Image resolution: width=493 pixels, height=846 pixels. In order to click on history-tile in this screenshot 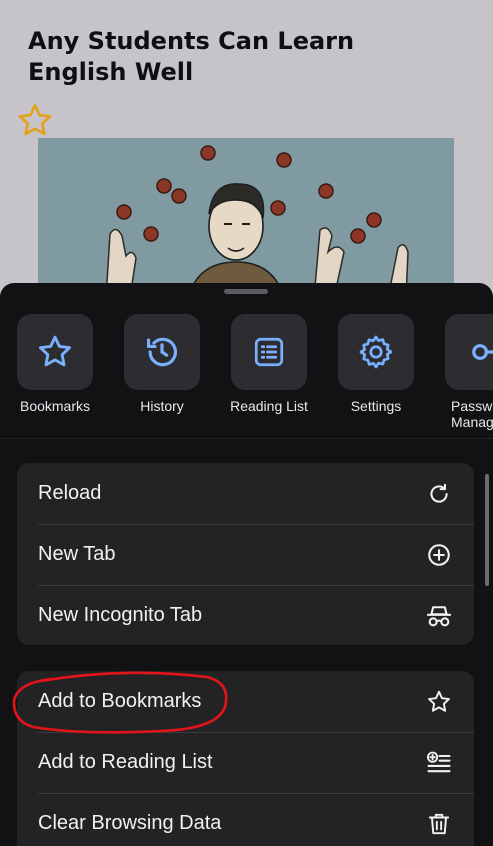, I will do `click(162, 352)`.